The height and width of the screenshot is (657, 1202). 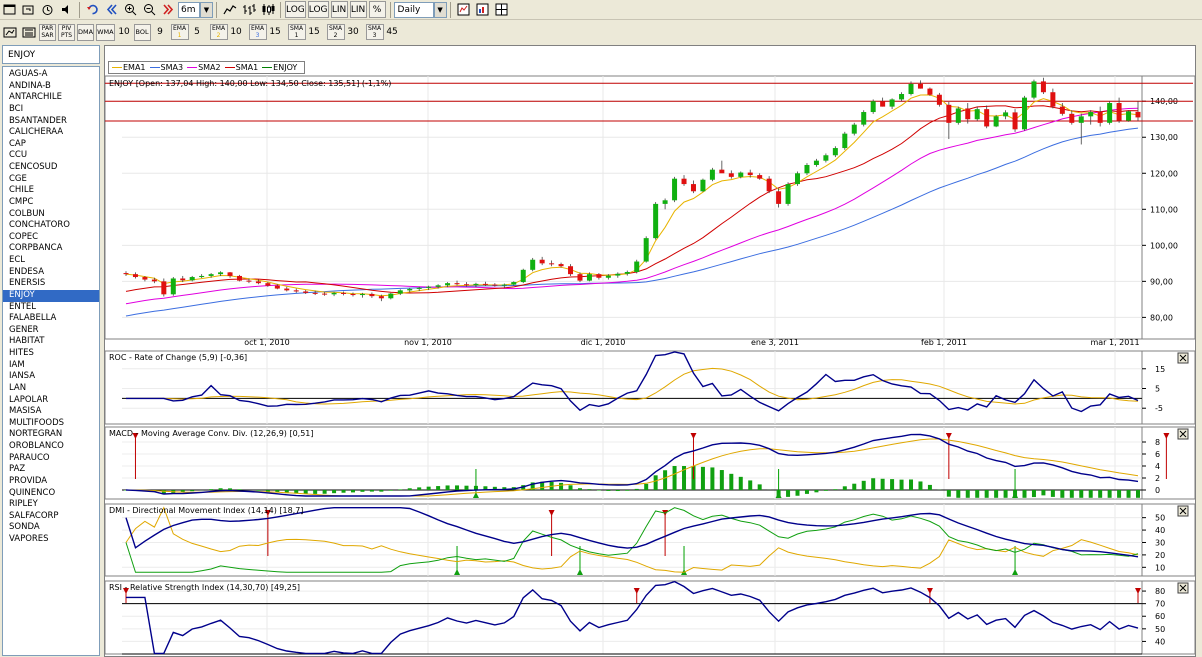 I want to click on symbol-item: MASISA, so click(x=51, y=412).